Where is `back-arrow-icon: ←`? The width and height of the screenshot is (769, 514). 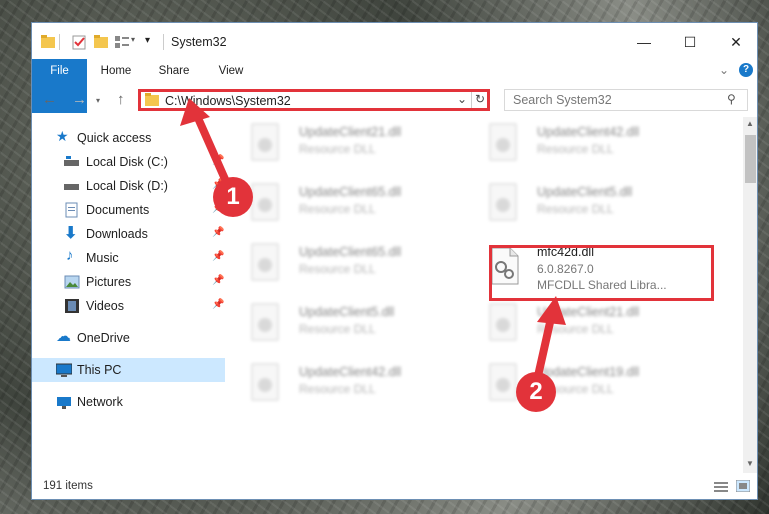 back-arrow-icon: ← is located at coordinates (49, 99).